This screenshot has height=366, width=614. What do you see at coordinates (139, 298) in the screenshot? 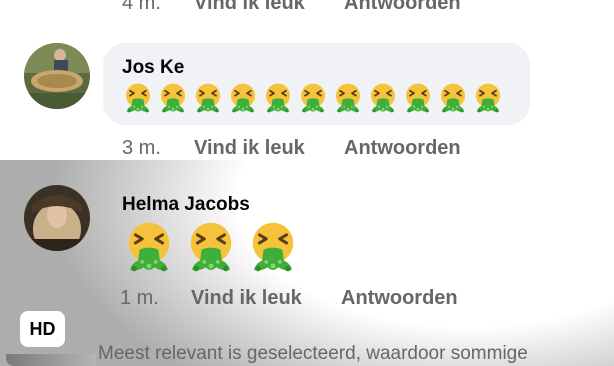
I see `comment-time: 1 m.` at bounding box center [139, 298].